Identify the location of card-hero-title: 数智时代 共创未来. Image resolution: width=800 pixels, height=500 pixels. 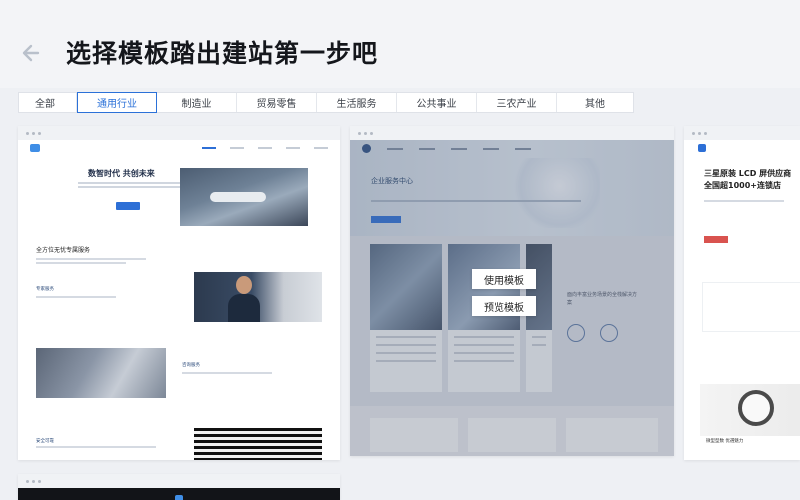
(121, 173).